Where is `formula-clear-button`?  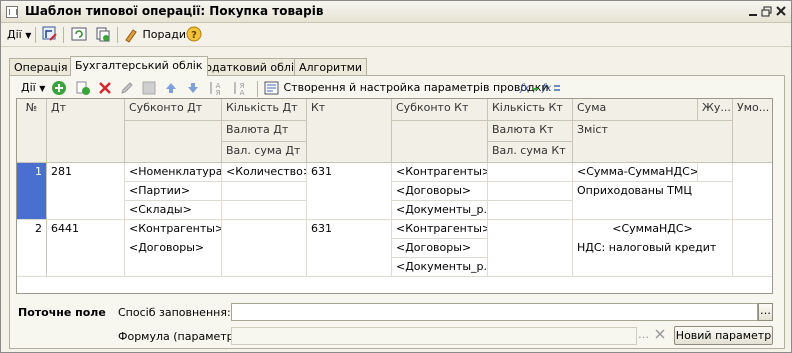 formula-clear-button is located at coordinates (660, 334).